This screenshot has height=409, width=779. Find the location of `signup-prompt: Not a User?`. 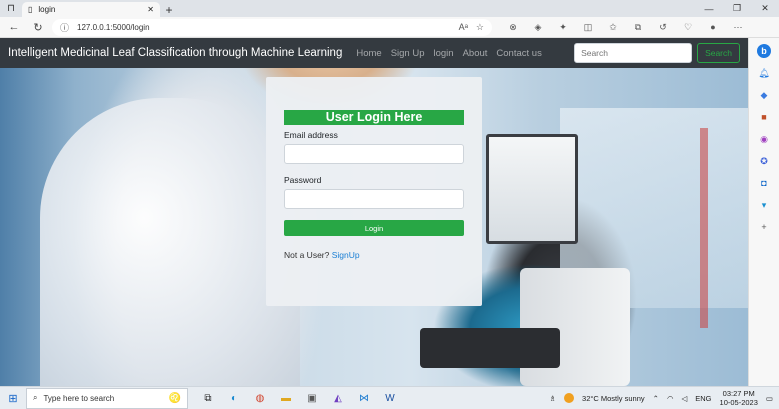

signup-prompt: Not a User? is located at coordinates (307, 255).